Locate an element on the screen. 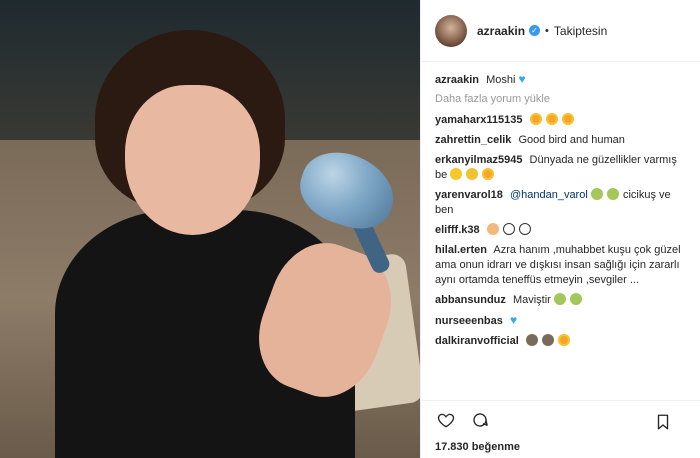 The image size is (700, 458). comment-item: yamaharx115135 is located at coordinates (560, 120).